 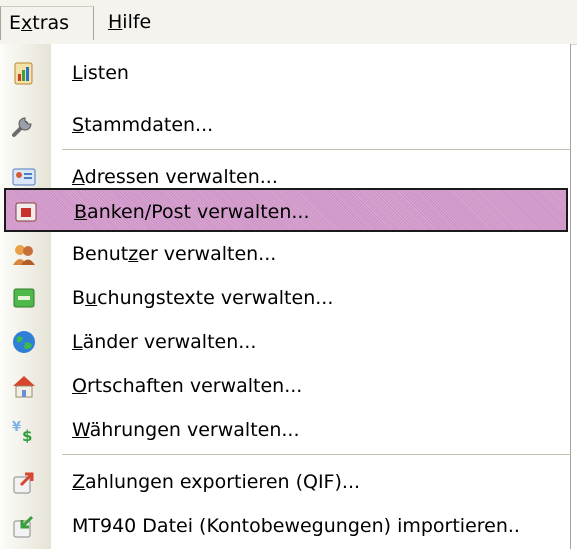 I want to click on menu-hilfe-label-part: ilfe, so click(x=137, y=22).